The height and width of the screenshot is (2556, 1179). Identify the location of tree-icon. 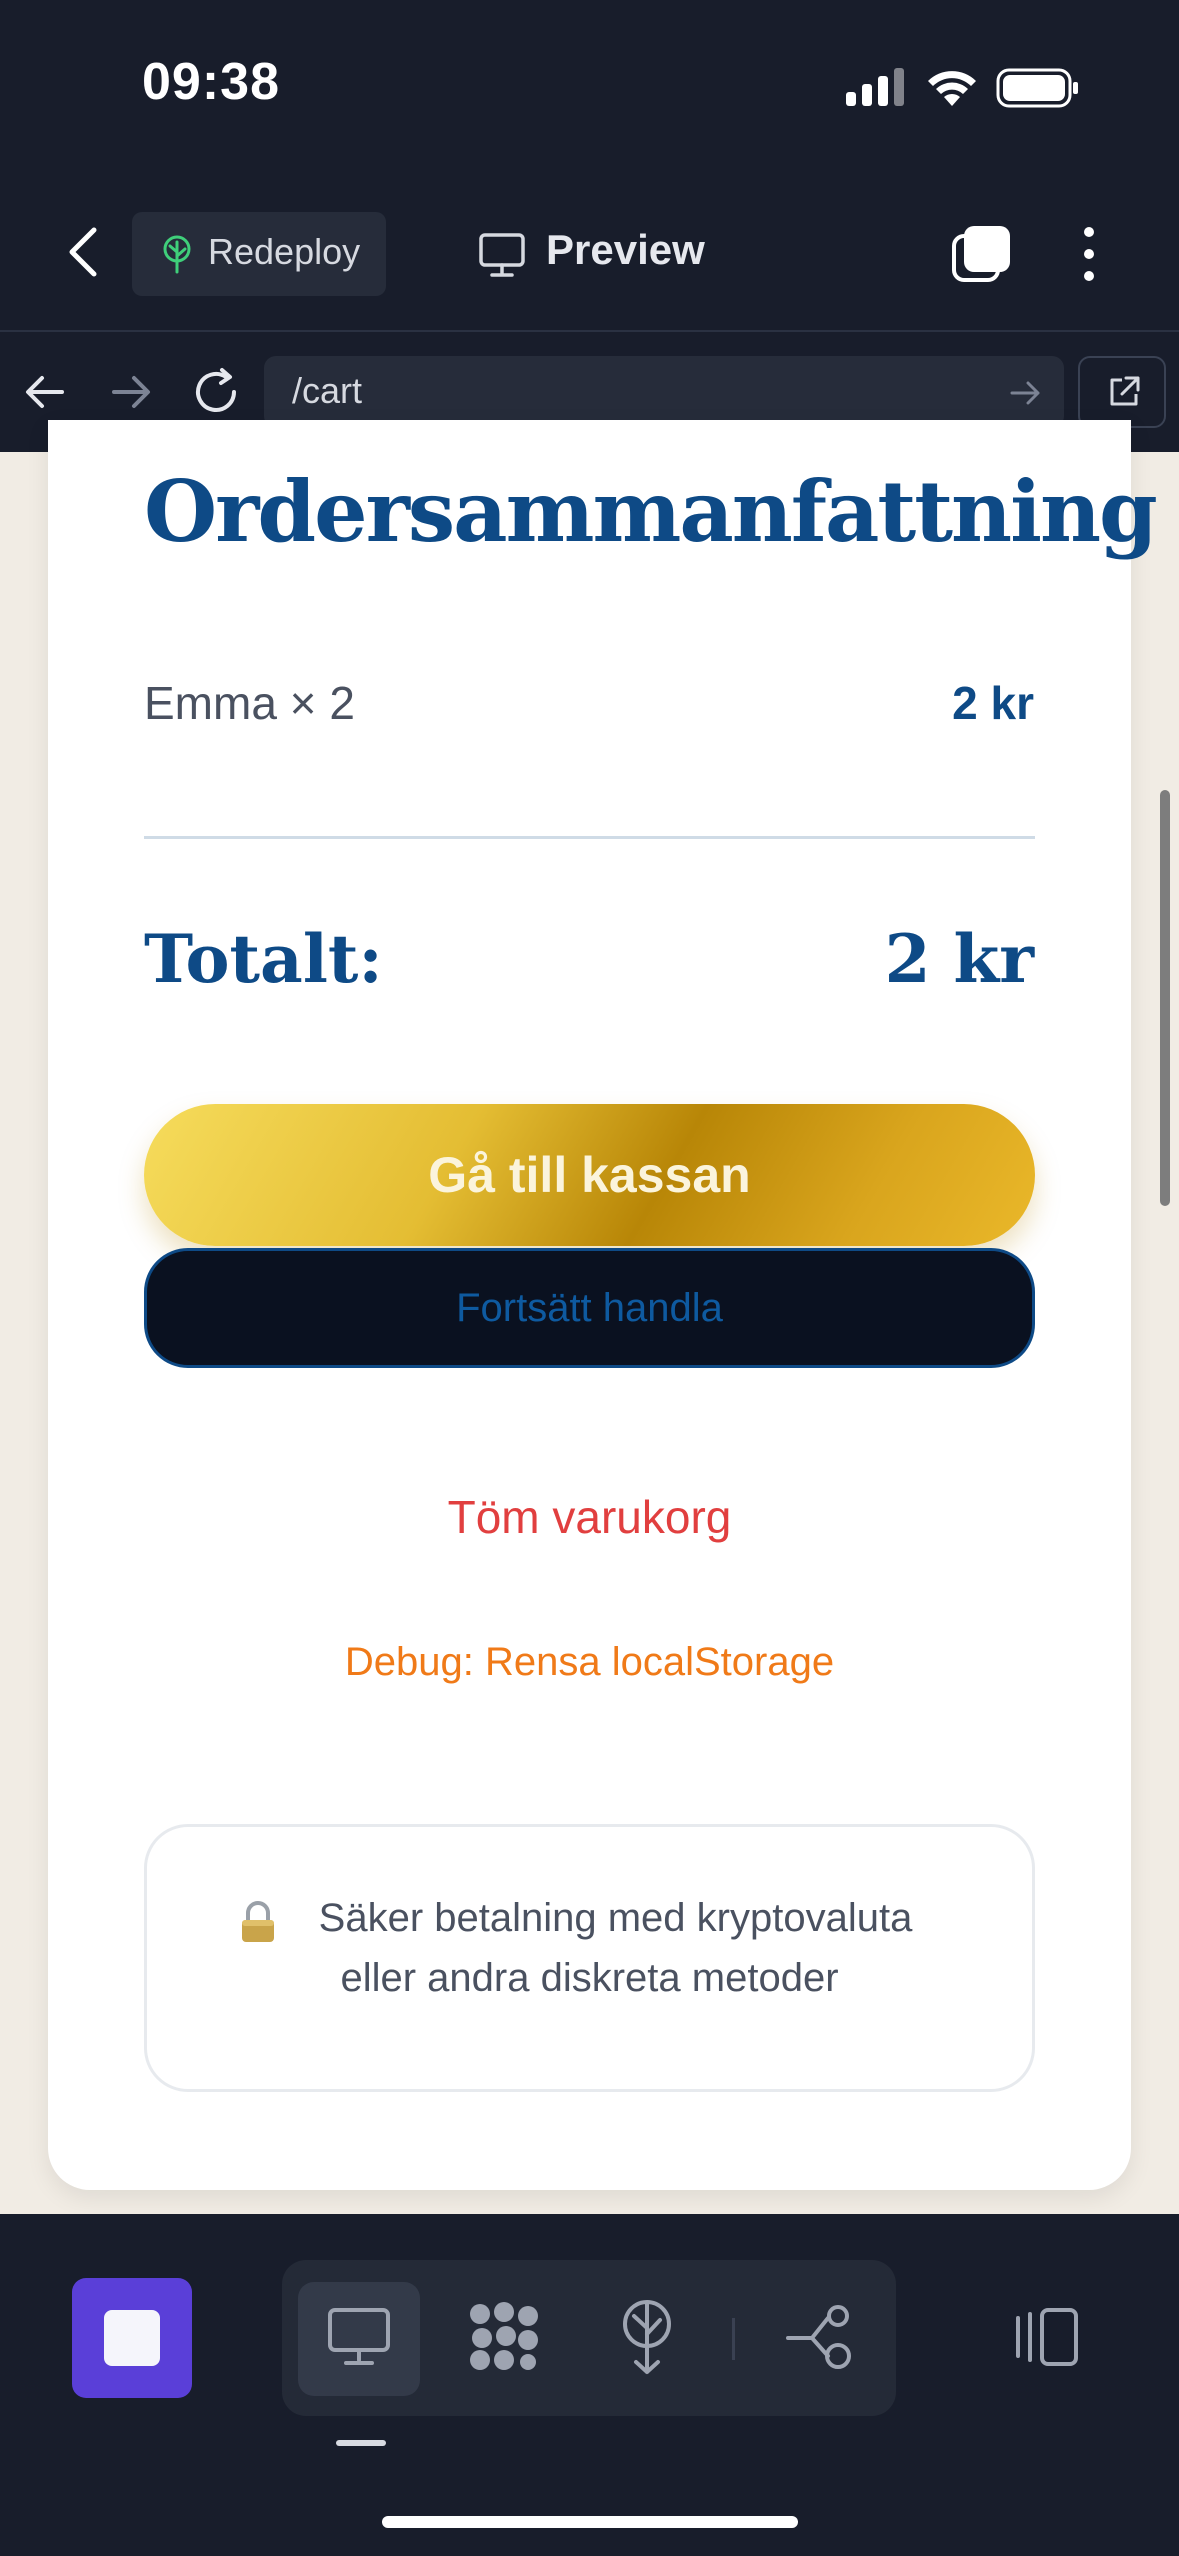
(177, 254).